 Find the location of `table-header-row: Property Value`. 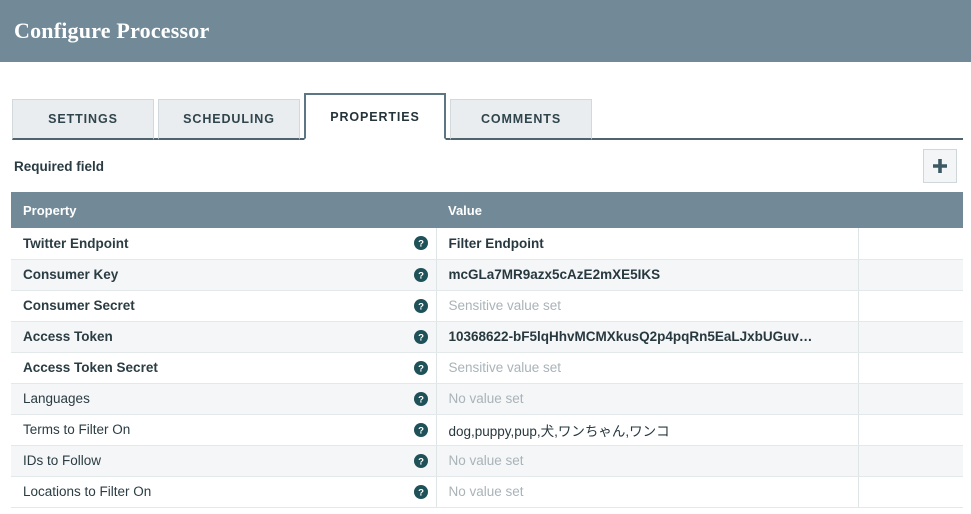

table-header-row: Property Value is located at coordinates (487, 210).